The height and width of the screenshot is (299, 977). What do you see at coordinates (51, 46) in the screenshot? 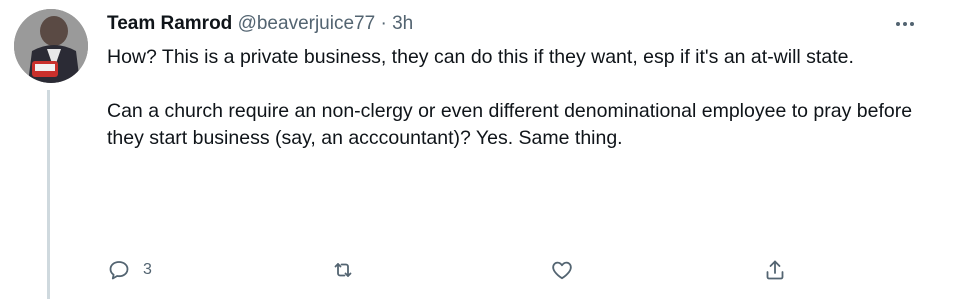
I see `avatar` at bounding box center [51, 46].